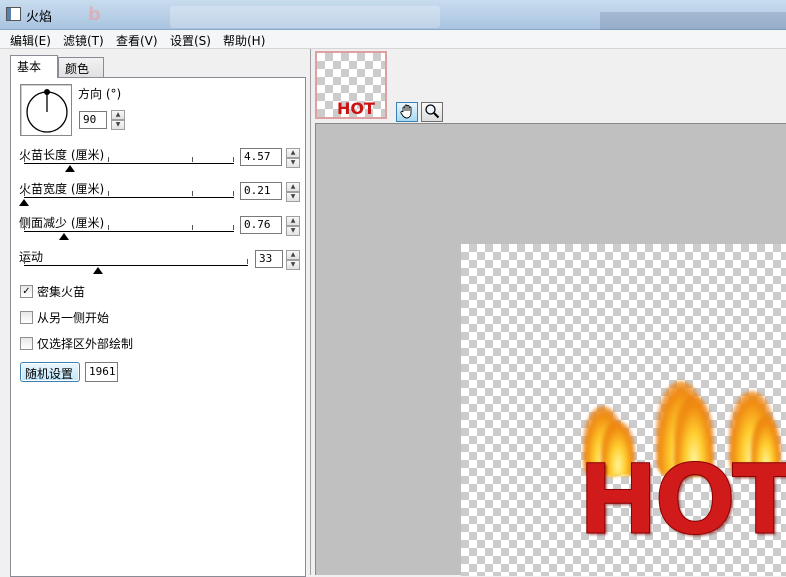 The width and height of the screenshot is (786, 577). I want to click on motion-spinner: ▲ ▼, so click(293, 260).